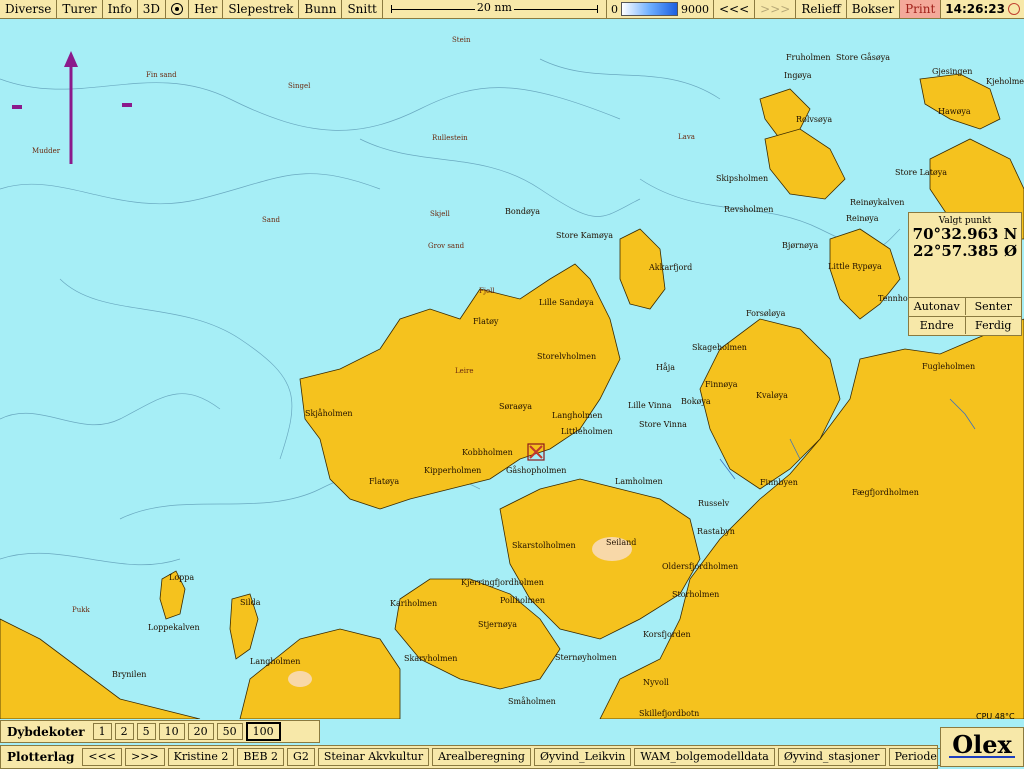 The height and width of the screenshot is (769, 1024). Describe the element at coordinates (261, 757) in the screenshot. I see `layer-beb-2: BEB 2` at that location.